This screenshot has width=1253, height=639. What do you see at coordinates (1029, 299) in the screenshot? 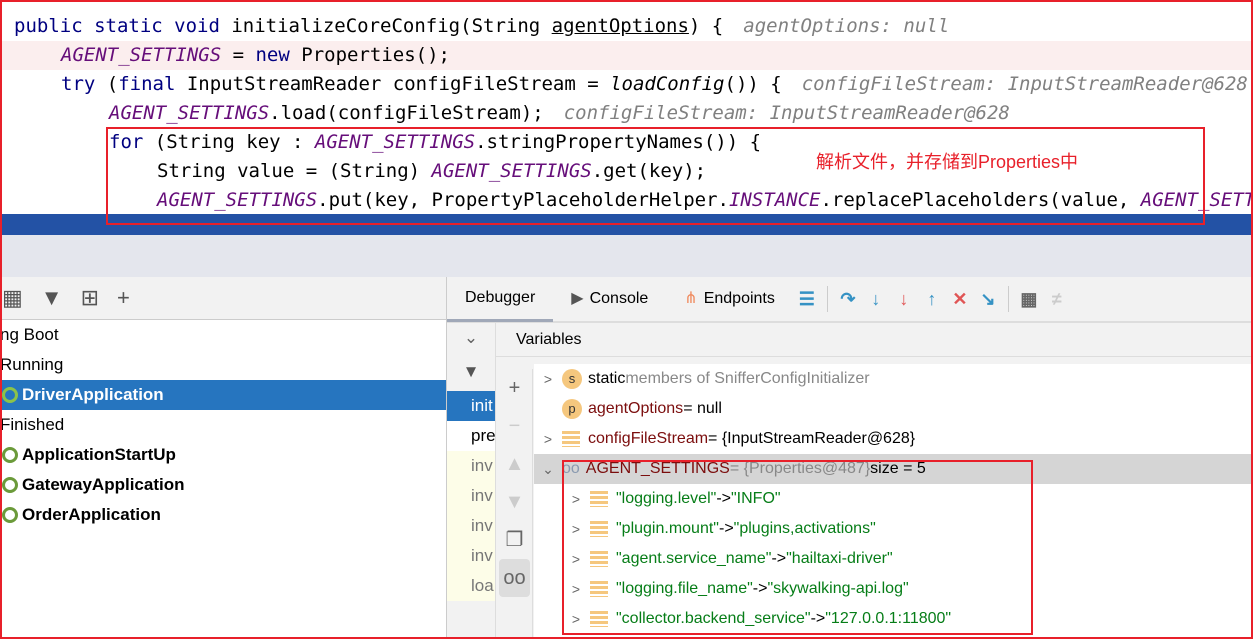
I see `evaluate-icon: ▦` at bounding box center [1029, 299].